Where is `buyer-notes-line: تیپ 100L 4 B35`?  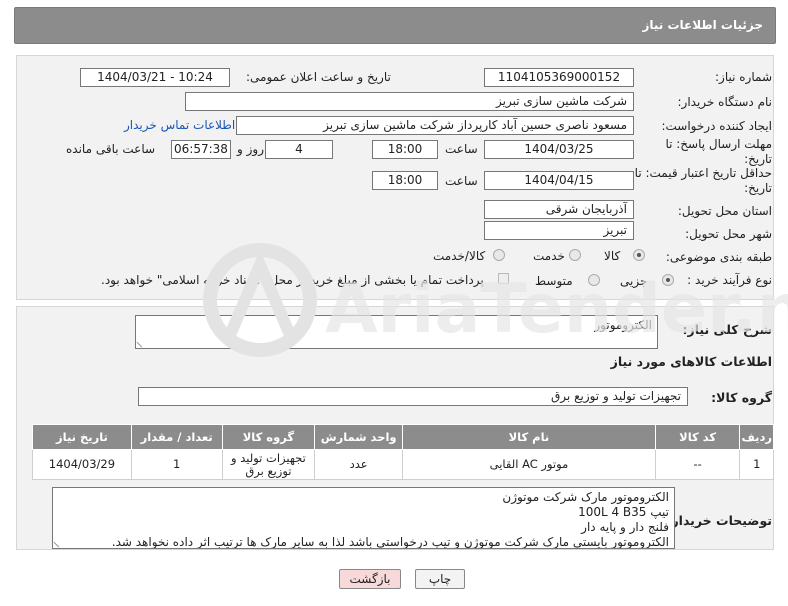 buyer-notes-line: تیپ 100L 4 B35 is located at coordinates (623, 512).